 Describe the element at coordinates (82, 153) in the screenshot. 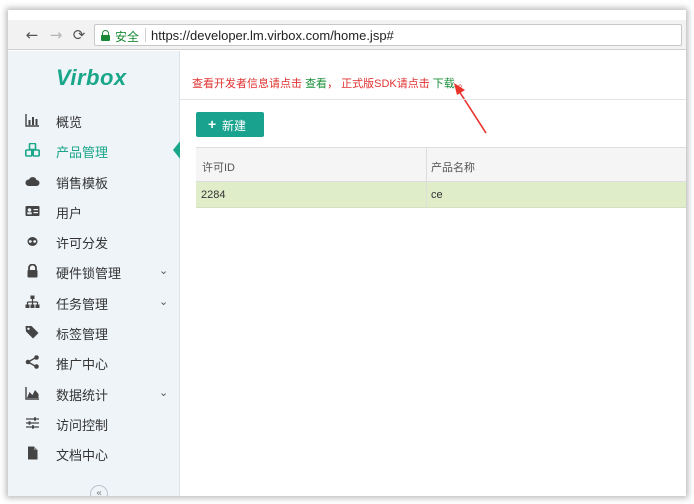

I see `sidebar-item-label: 产品管理` at that location.